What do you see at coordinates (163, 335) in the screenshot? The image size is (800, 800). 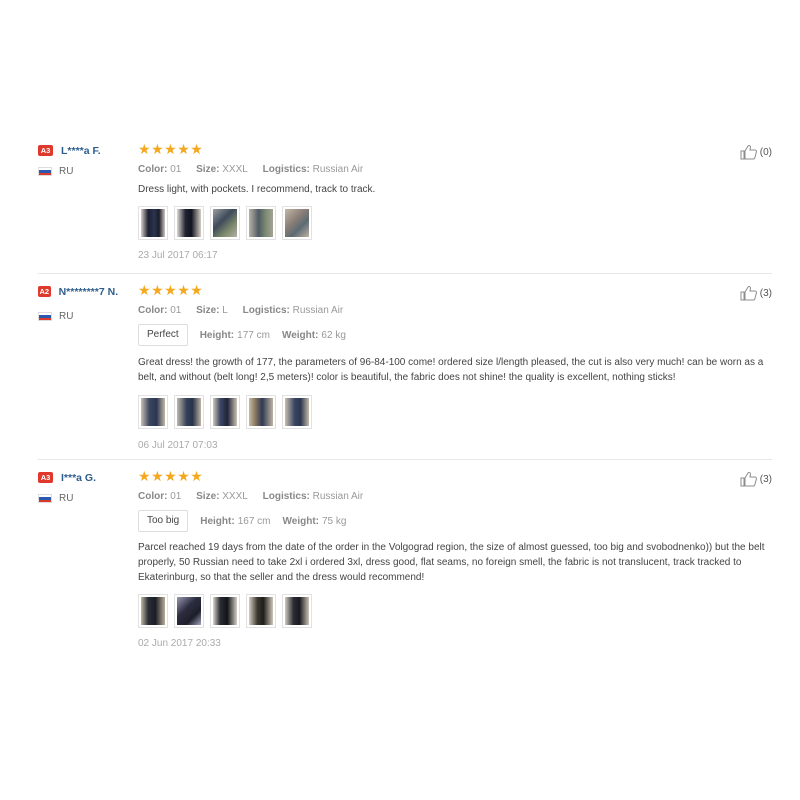 I see `fit-badge: Perfect` at bounding box center [163, 335].